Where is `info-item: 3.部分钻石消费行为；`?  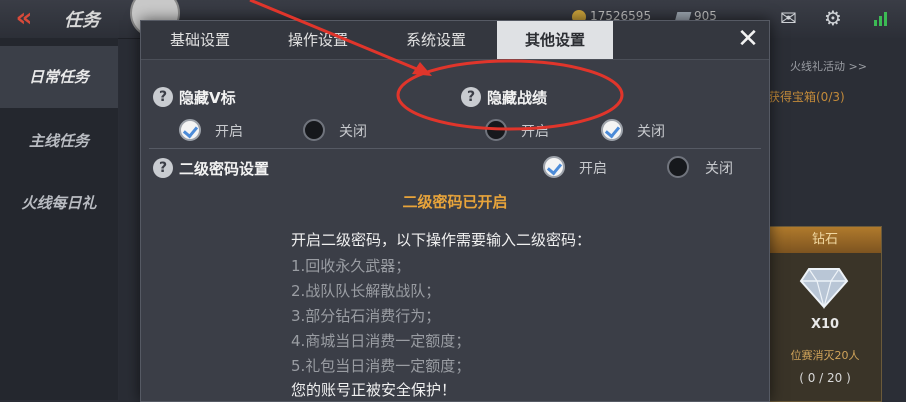 info-item: 3.部分钻石消费行为； is located at coordinates (366, 316).